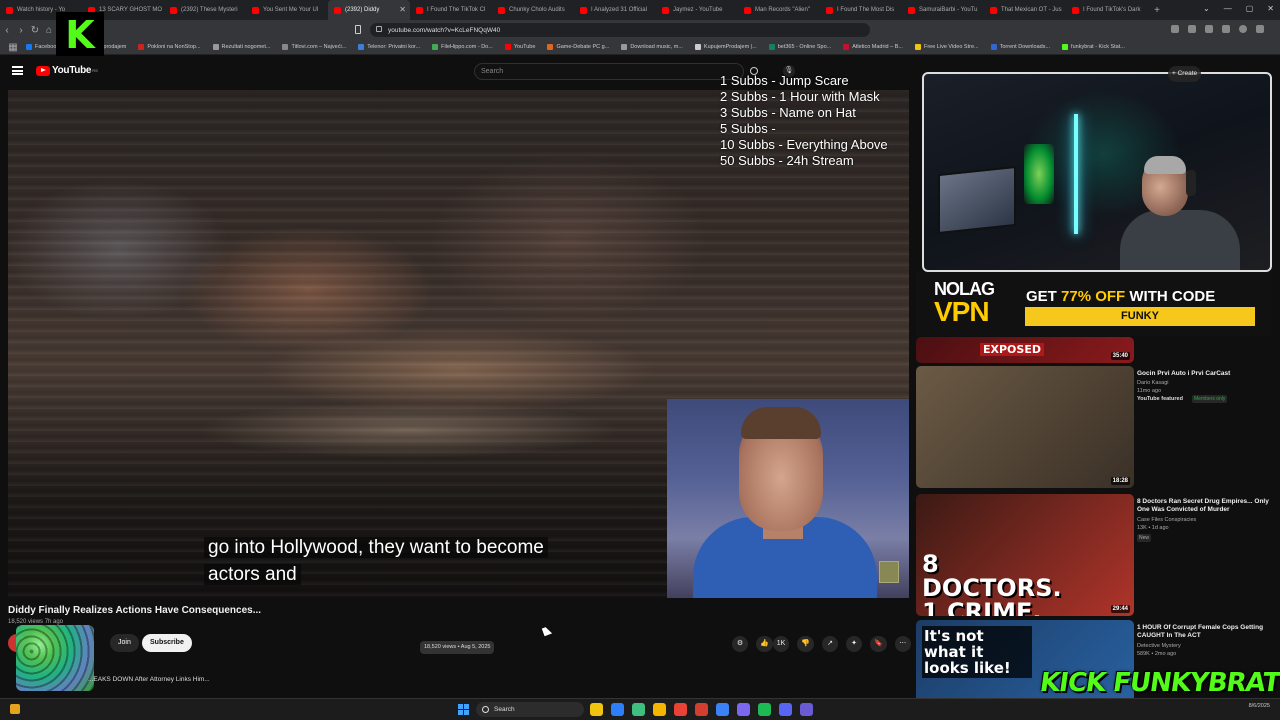 The height and width of the screenshot is (720, 1280). I want to click on new-tab-button: +, so click(1157, 10).